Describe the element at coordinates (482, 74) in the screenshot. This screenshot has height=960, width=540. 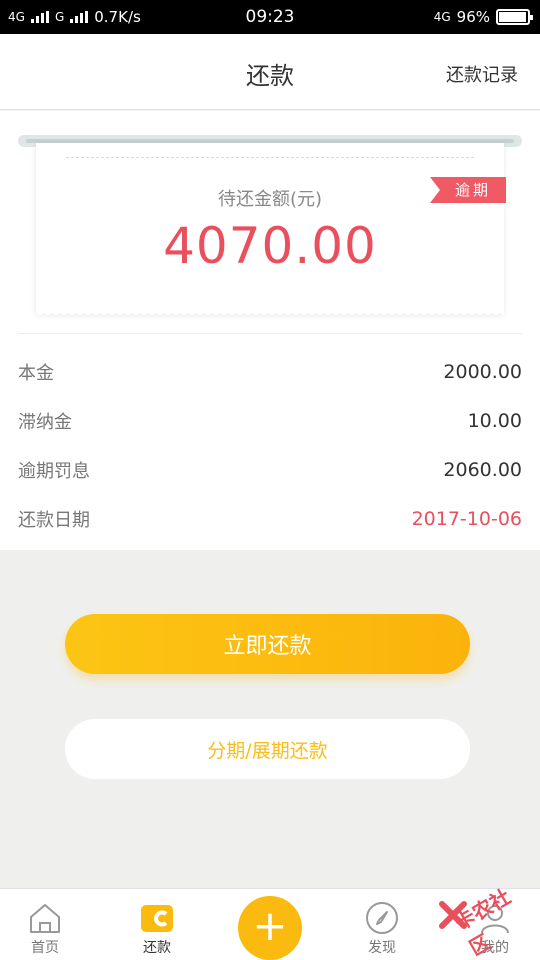
I see `repayment-record-link: 还款记录` at that location.